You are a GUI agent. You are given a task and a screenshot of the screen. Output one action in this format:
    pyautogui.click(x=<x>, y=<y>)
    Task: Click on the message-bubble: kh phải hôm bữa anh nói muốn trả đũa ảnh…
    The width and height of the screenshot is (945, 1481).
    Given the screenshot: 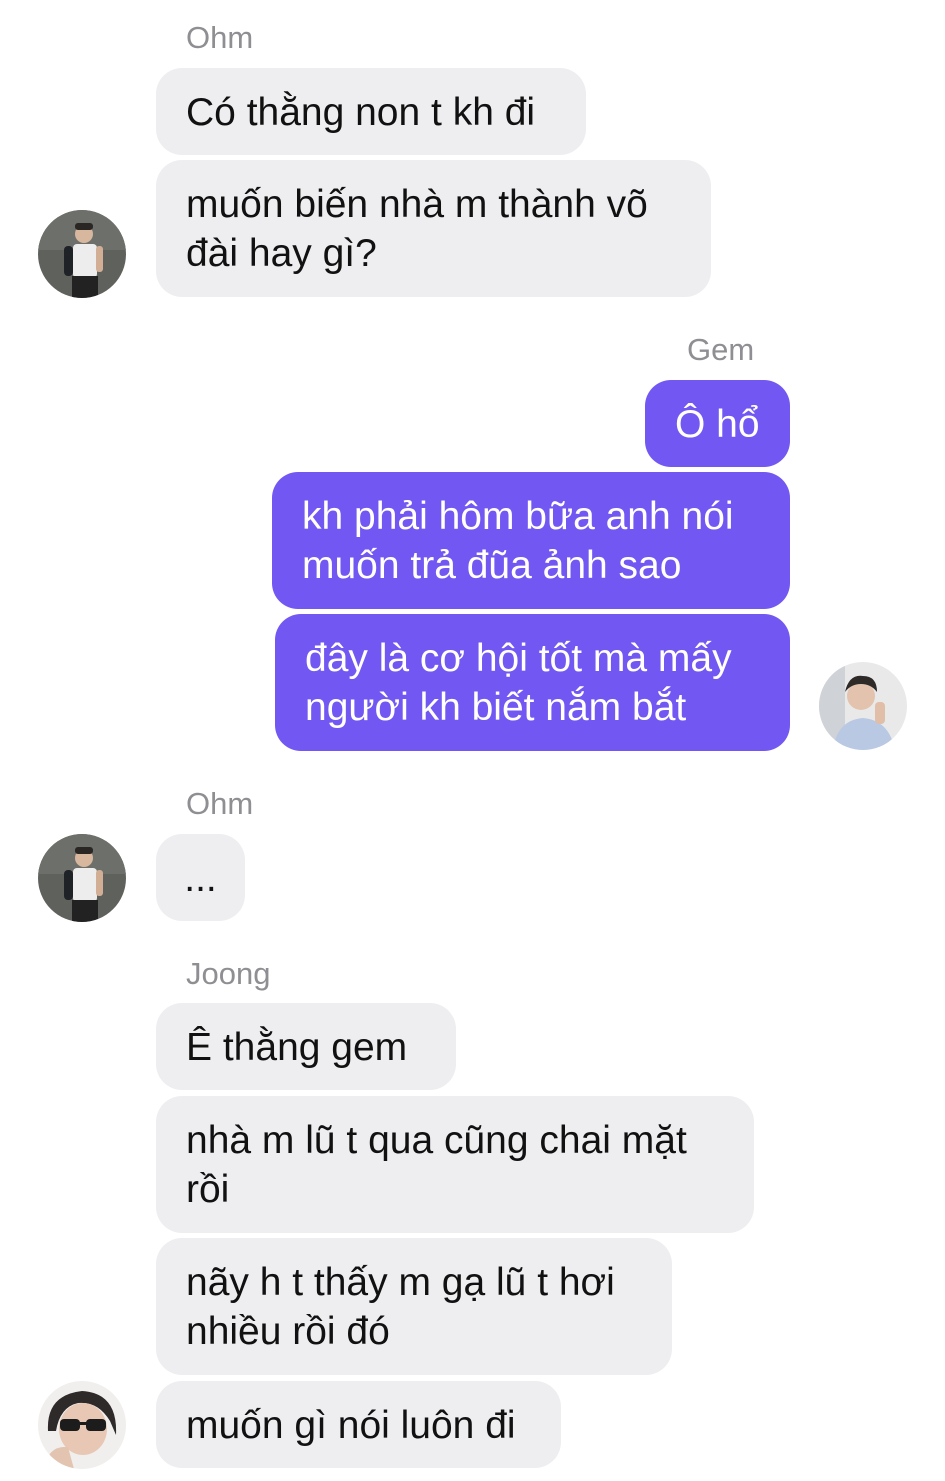 What is the action you would take?
    pyautogui.click(x=531, y=540)
    